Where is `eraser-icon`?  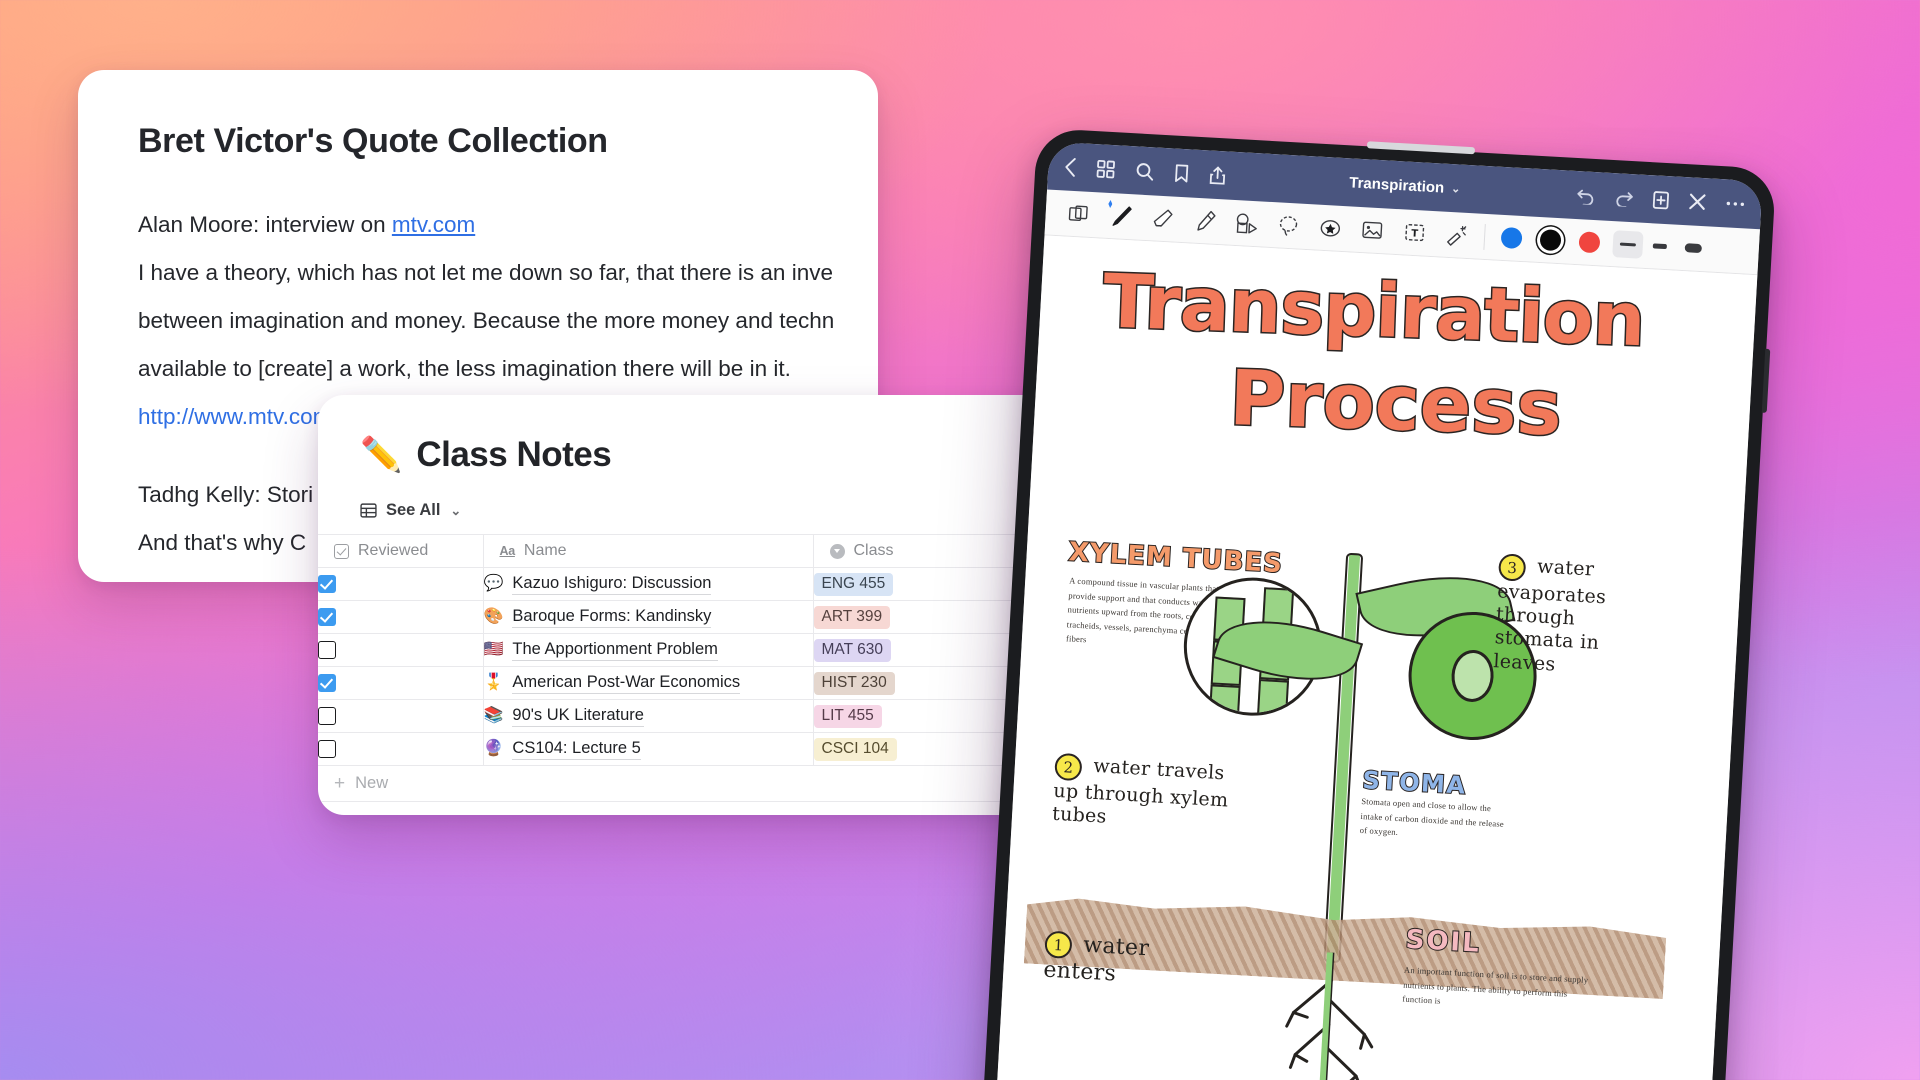 eraser-icon is located at coordinates (1162, 218).